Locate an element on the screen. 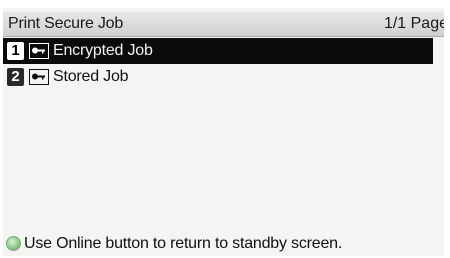 The height and width of the screenshot is (258, 450). menu-item-label: Stored Job is located at coordinates (91, 76).